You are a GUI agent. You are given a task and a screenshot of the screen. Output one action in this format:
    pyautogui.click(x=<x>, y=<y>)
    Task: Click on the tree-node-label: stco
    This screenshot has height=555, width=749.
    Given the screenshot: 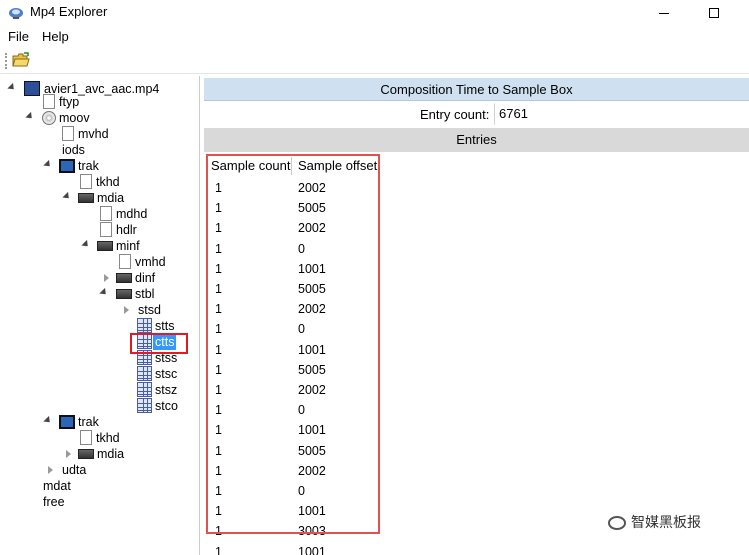 What is the action you would take?
    pyautogui.click(x=166, y=406)
    